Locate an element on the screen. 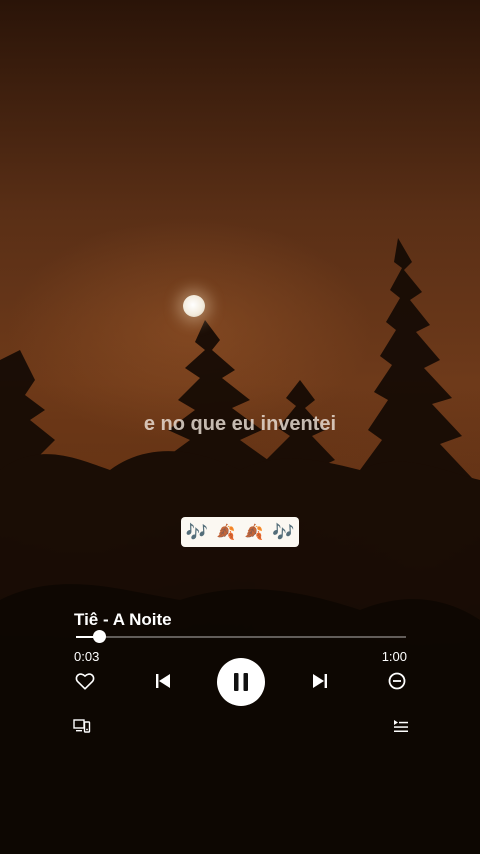 This screenshot has height=854, width=480. track-title: Tiê - A Noite is located at coordinates (123, 619).